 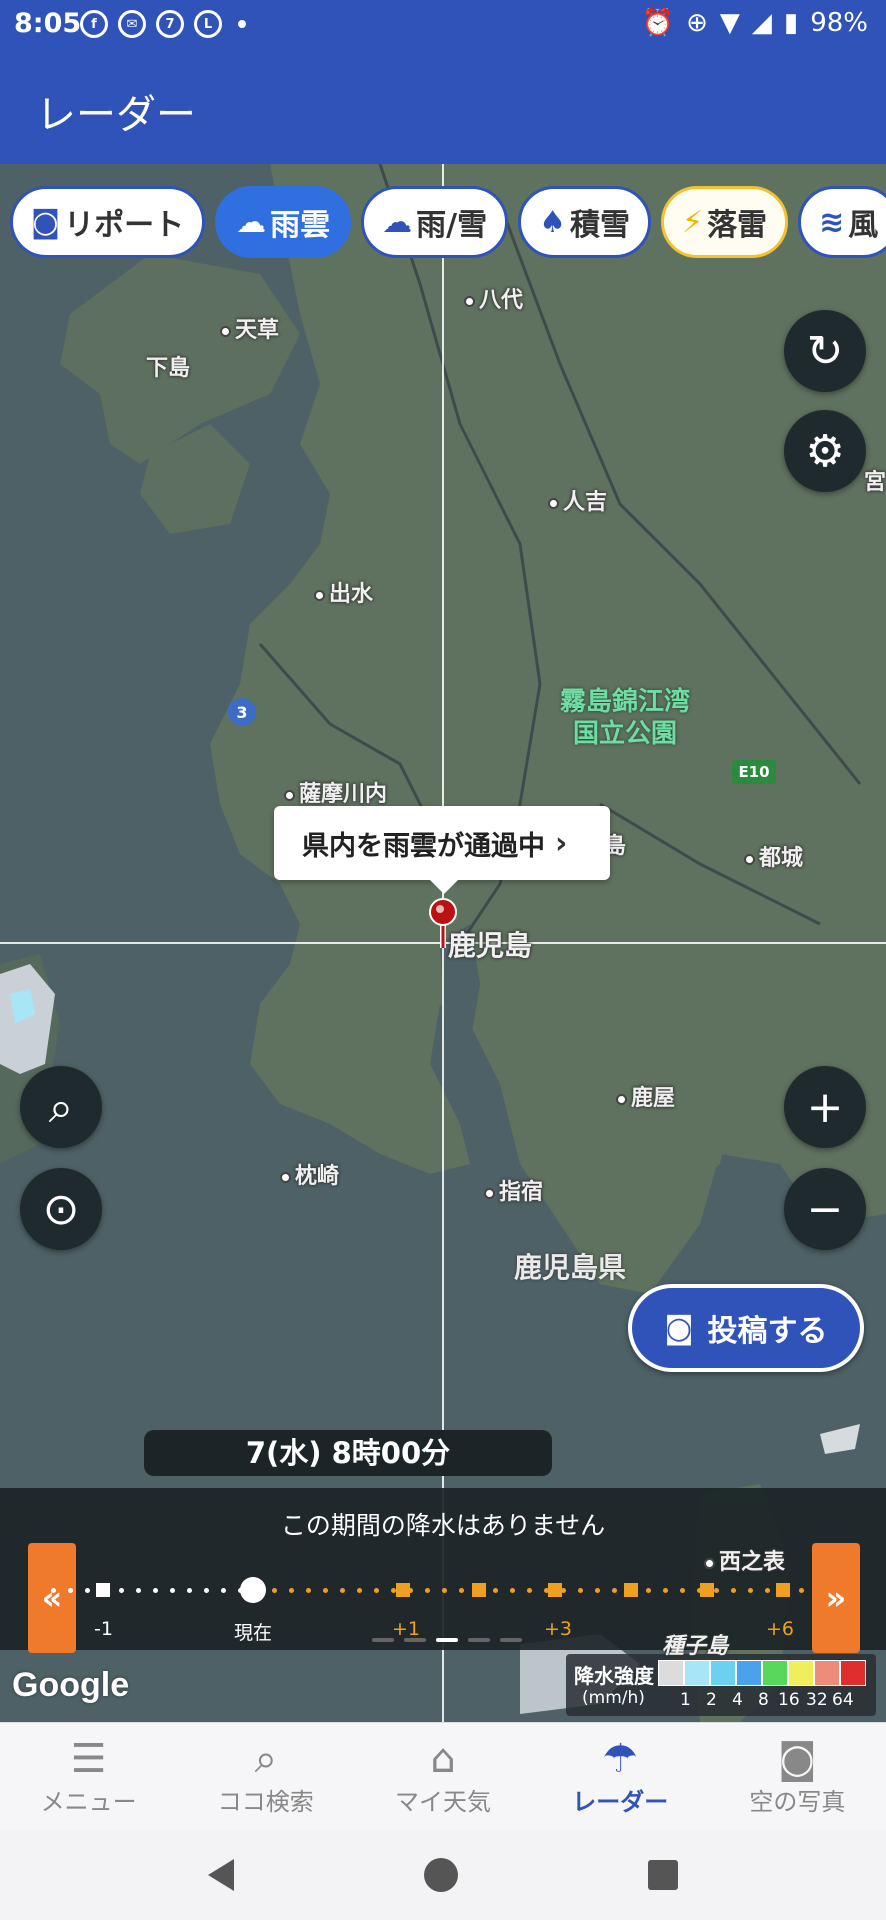 I want to click on chip-rain-cloud: ☁ 雨雲, so click(x=283, y=222).